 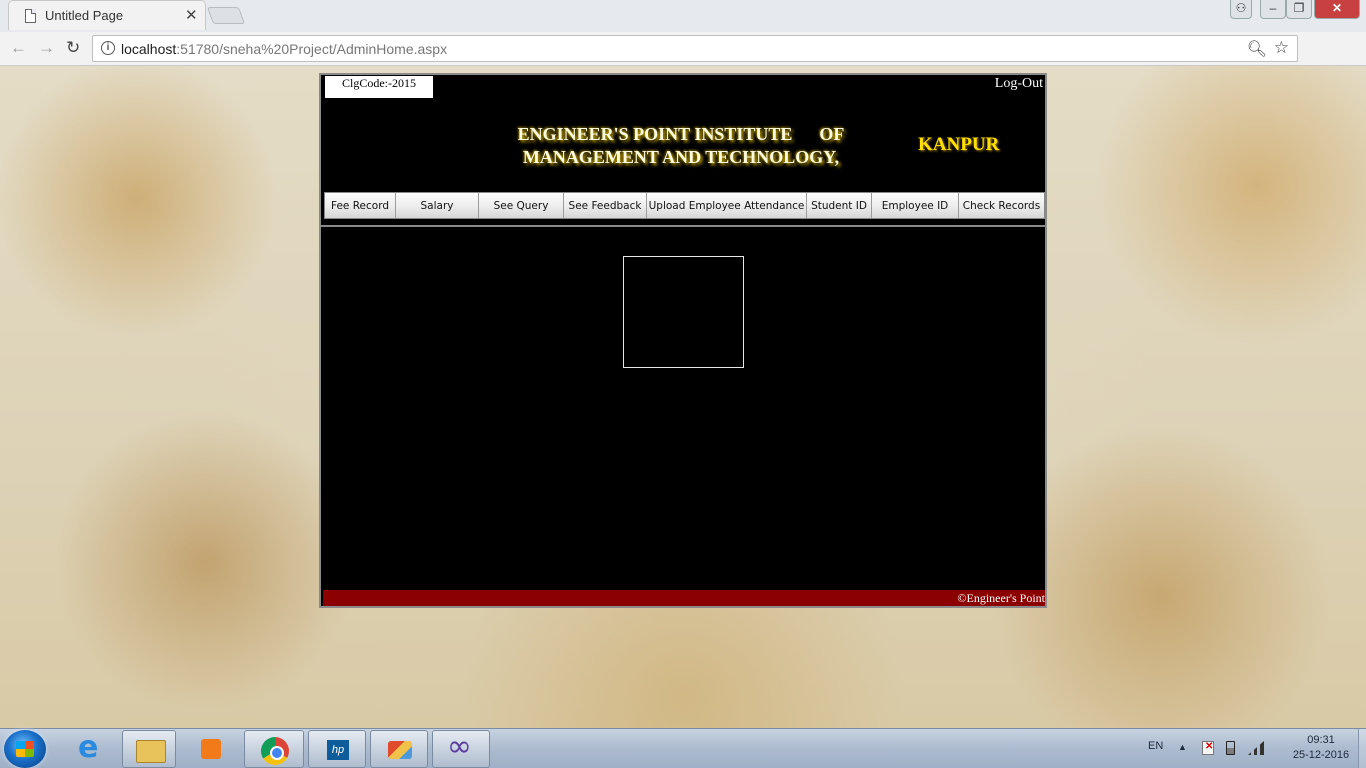 What do you see at coordinates (683, 16) in the screenshot?
I see `browser-titlebar: Untitled Page ✕ ⚇ – ❐ ✕` at bounding box center [683, 16].